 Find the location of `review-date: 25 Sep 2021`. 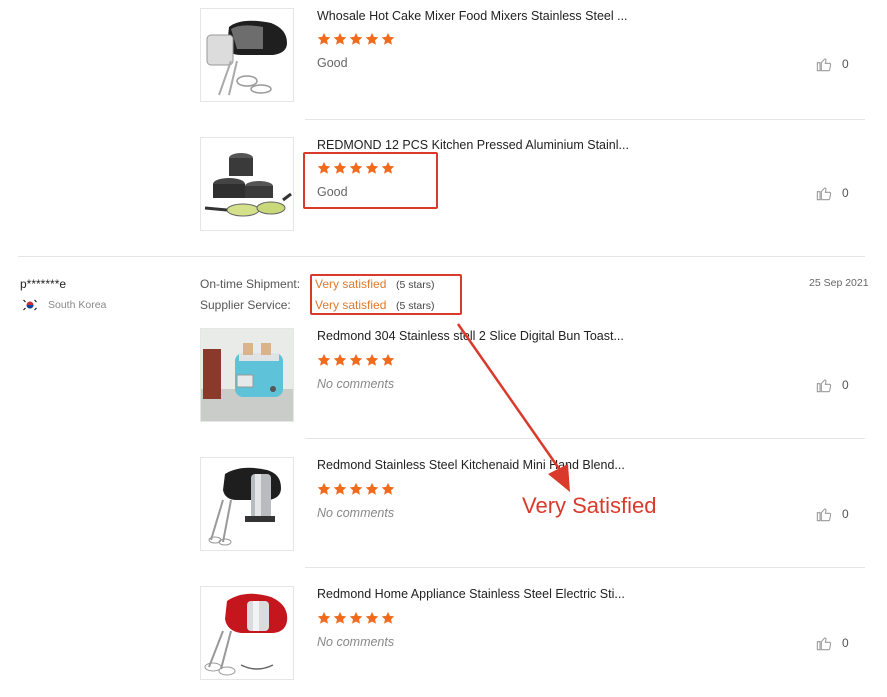

review-date: 25 Sep 2021 is located at coordinates (839, 283).